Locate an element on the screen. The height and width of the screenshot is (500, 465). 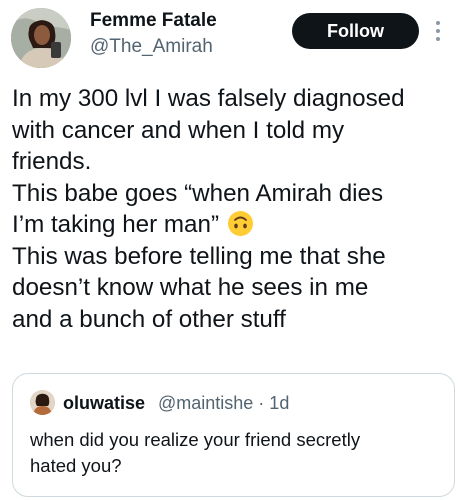
tweet-line: with cancer and when I told my is located at coordinates (178, 130).